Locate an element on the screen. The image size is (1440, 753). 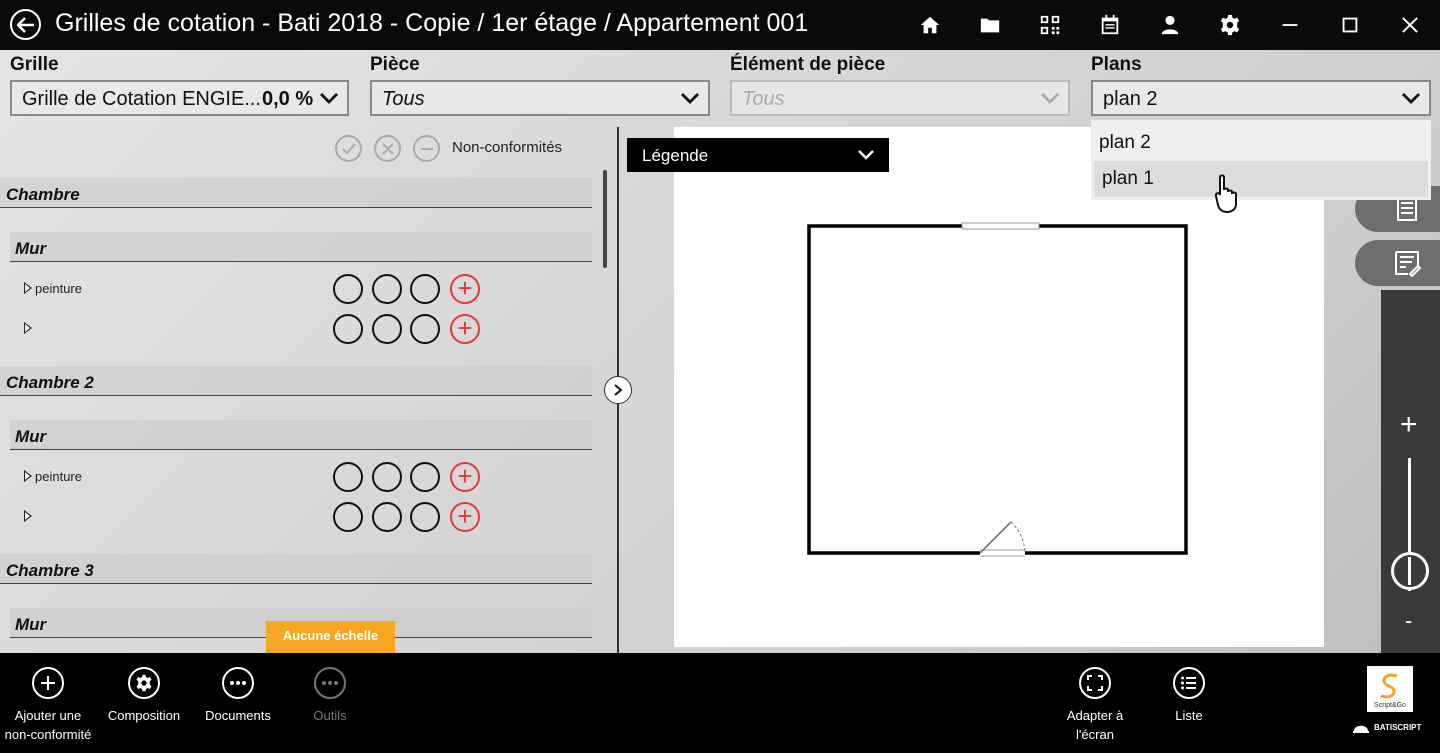
home-icon is located at coordinates (930, 25).